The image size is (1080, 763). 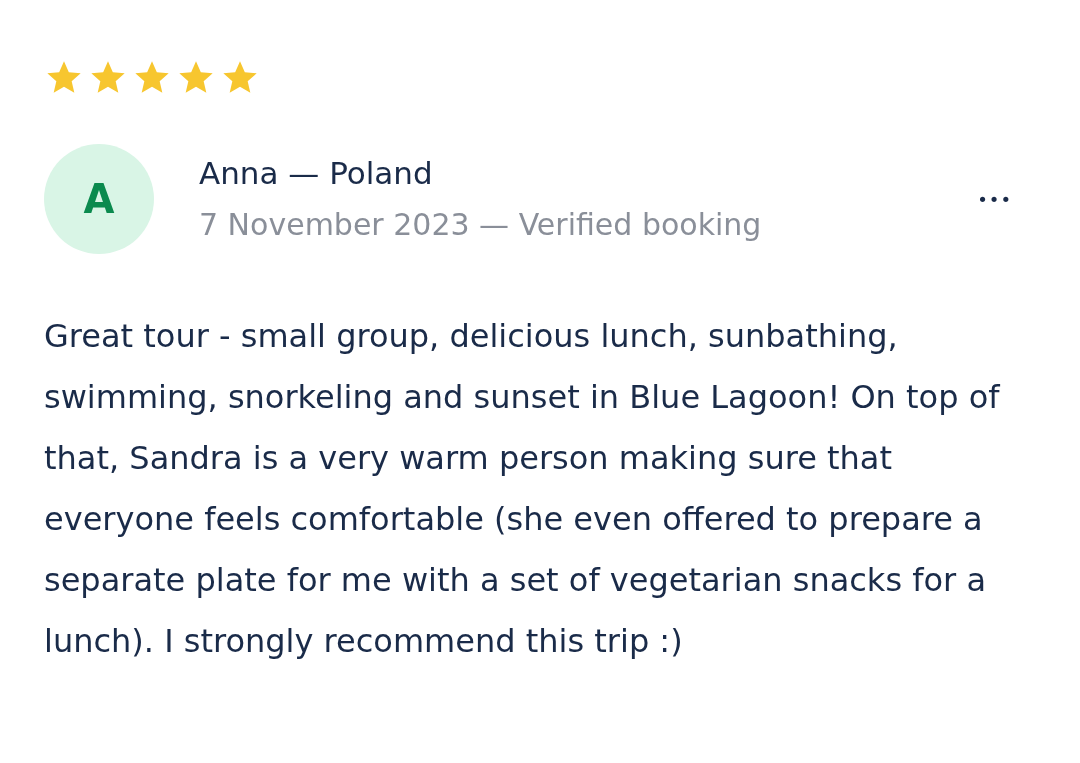 I want to click on review-date: 7 November 2023 — Verified booking, so click(x=481, y=225).